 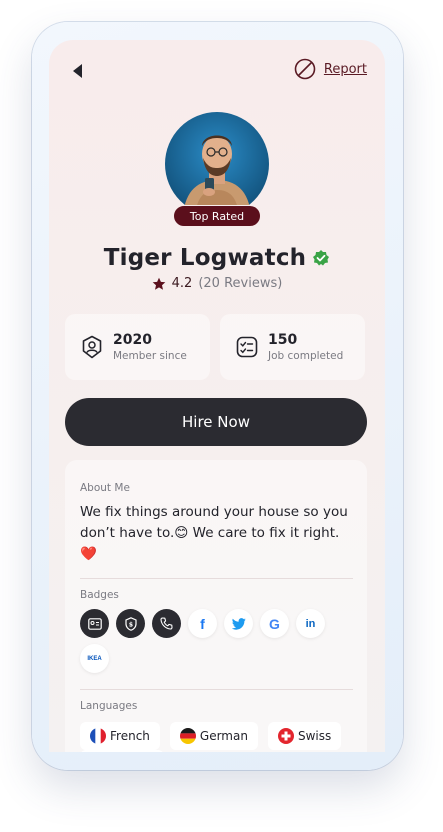 What do you see at coordinates (92, 347) in the screenshot?
I see `user-badge-icon` at bounding box center [92, 347].